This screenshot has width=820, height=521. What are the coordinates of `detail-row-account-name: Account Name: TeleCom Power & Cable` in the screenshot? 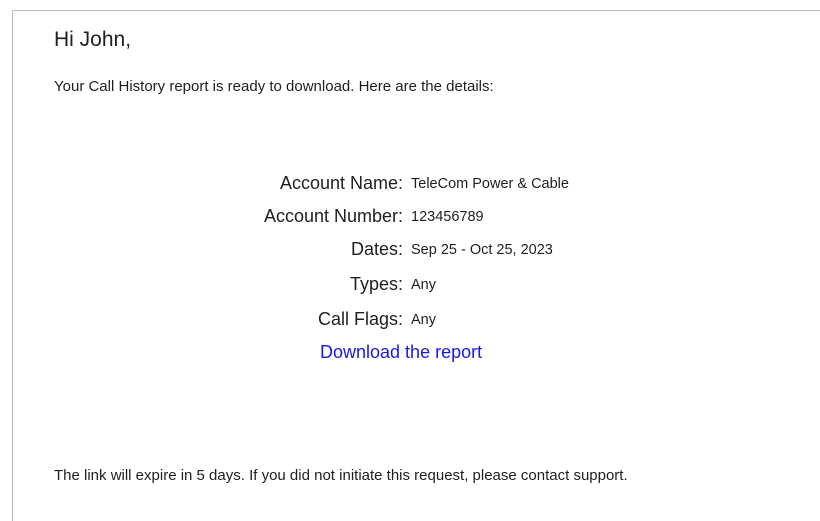 It's located at (410, 183).